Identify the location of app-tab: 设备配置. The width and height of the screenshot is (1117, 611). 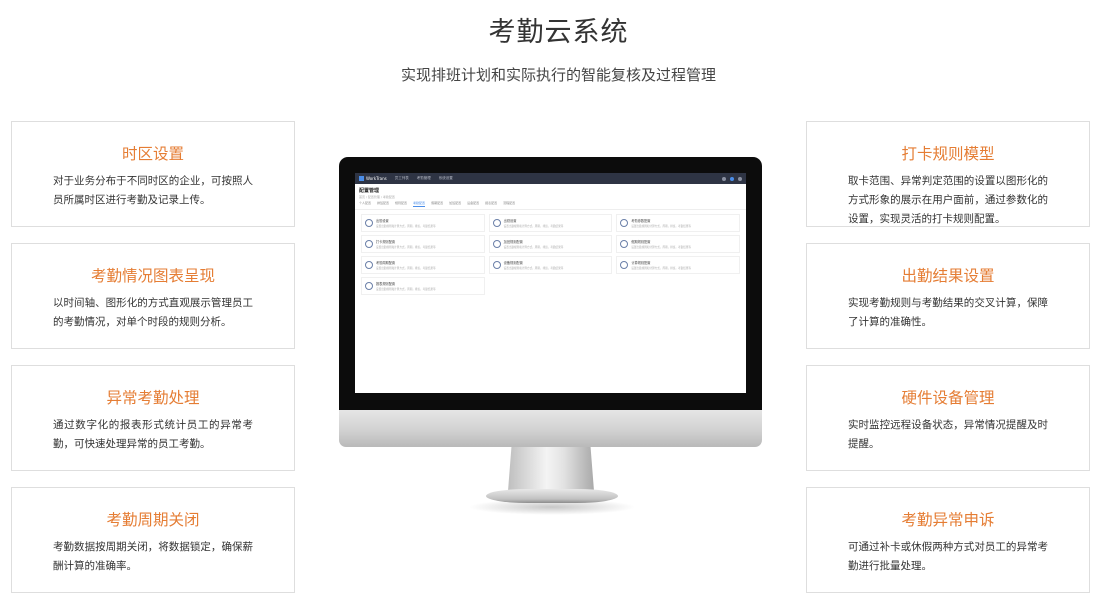
(473, 203).